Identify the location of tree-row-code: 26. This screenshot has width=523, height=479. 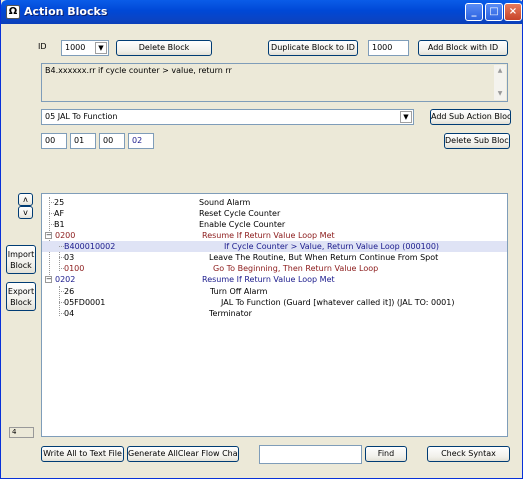
(69, 291).